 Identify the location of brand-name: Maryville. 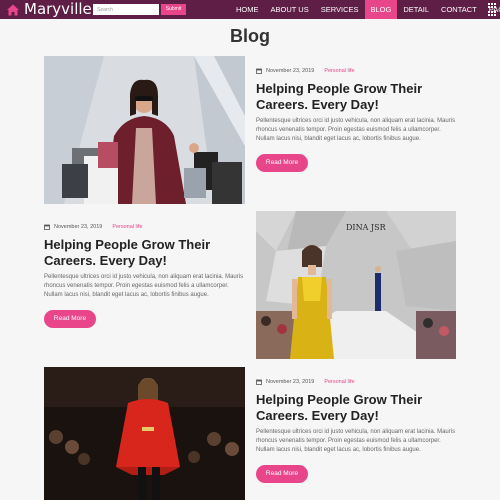
(58, 9).